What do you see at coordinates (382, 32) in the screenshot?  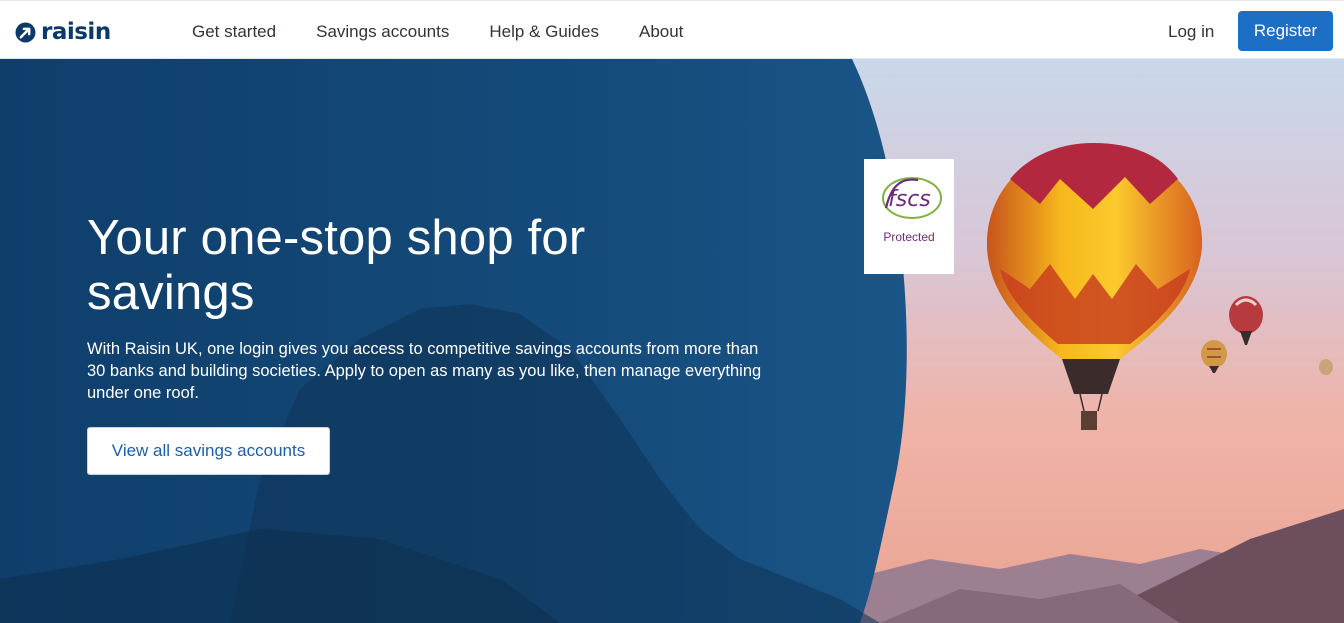 I see `nav-savings-accounts: Savings accounts` at bounding box center [382, 32].